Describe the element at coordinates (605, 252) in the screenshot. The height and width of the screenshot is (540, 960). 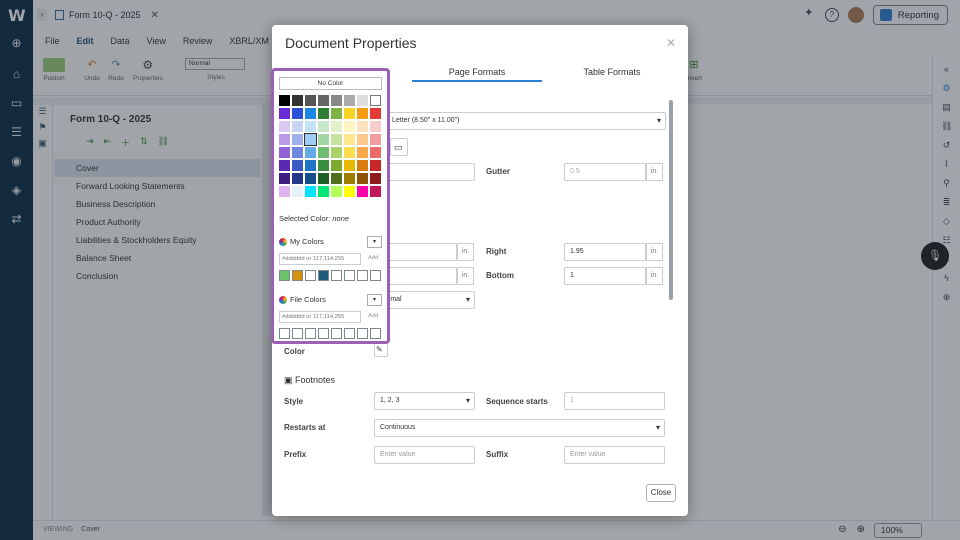
I see `right-margin-field: 1.95` at that location.